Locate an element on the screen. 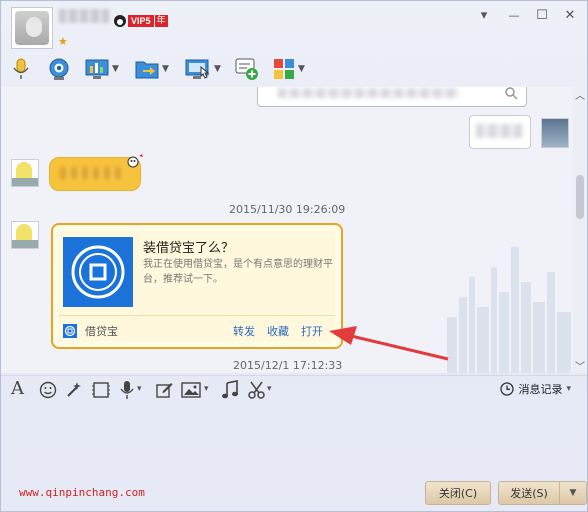 The width and height of the screenshot is (588, 512). card-favorite-link: 收藏 is located at coordinates (278, 331).